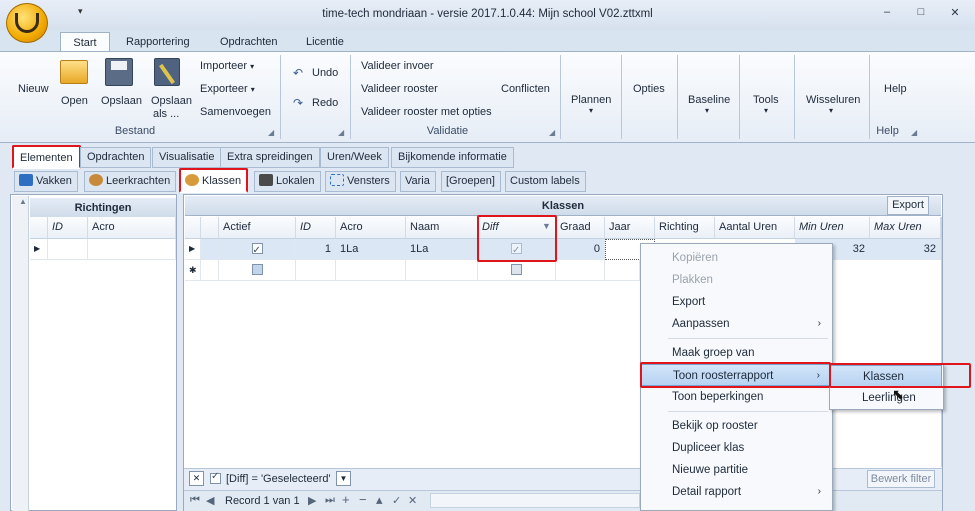 The image size is (975, 511). I want to click on validate-input-button: Valideer invoer, so click(397, 66).